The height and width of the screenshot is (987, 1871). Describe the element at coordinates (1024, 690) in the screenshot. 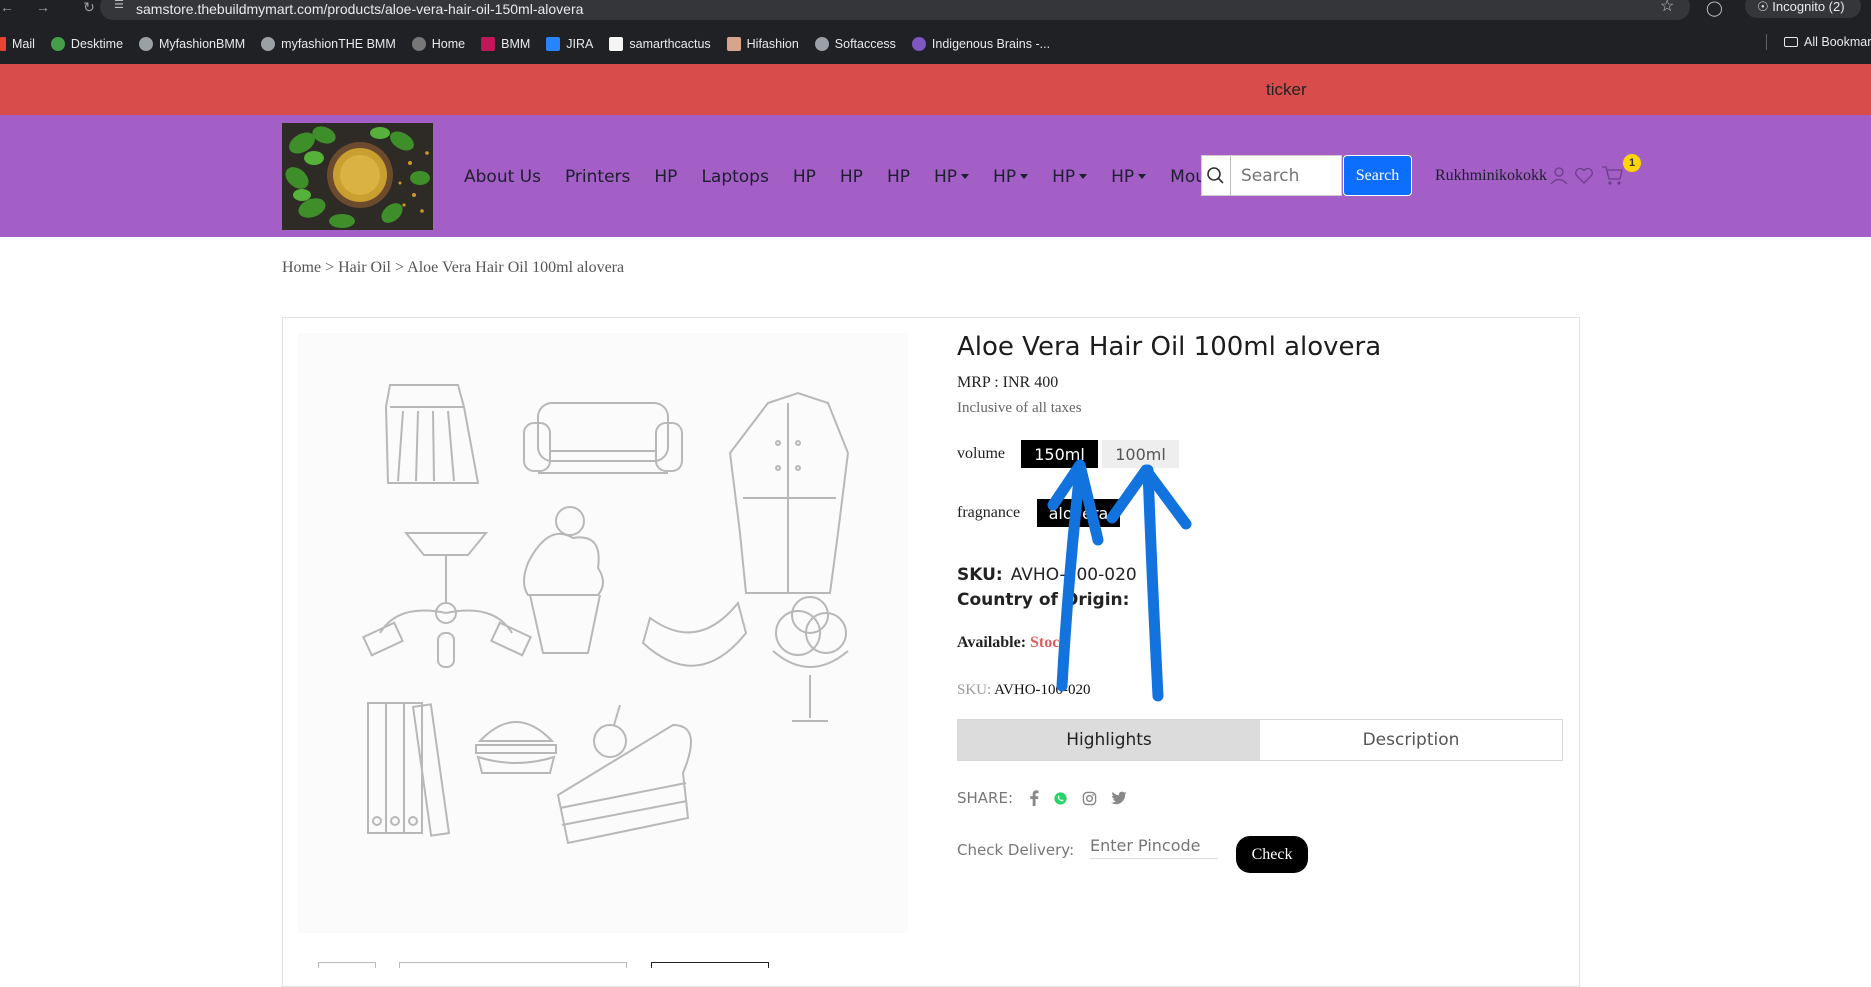

I see `sku-row-secondary: SKU: AVHO-100-020` at that location.